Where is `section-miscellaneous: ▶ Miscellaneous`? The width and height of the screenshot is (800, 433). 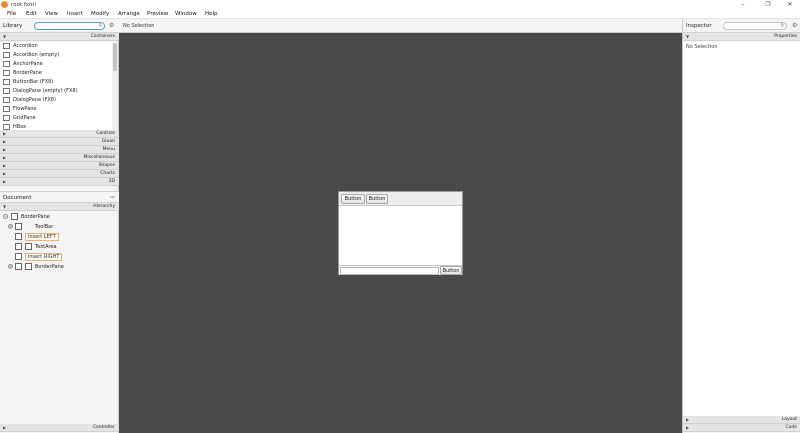
section-miscellaneous: ▶ Miscellaneous is located at coordinates (59, 158).